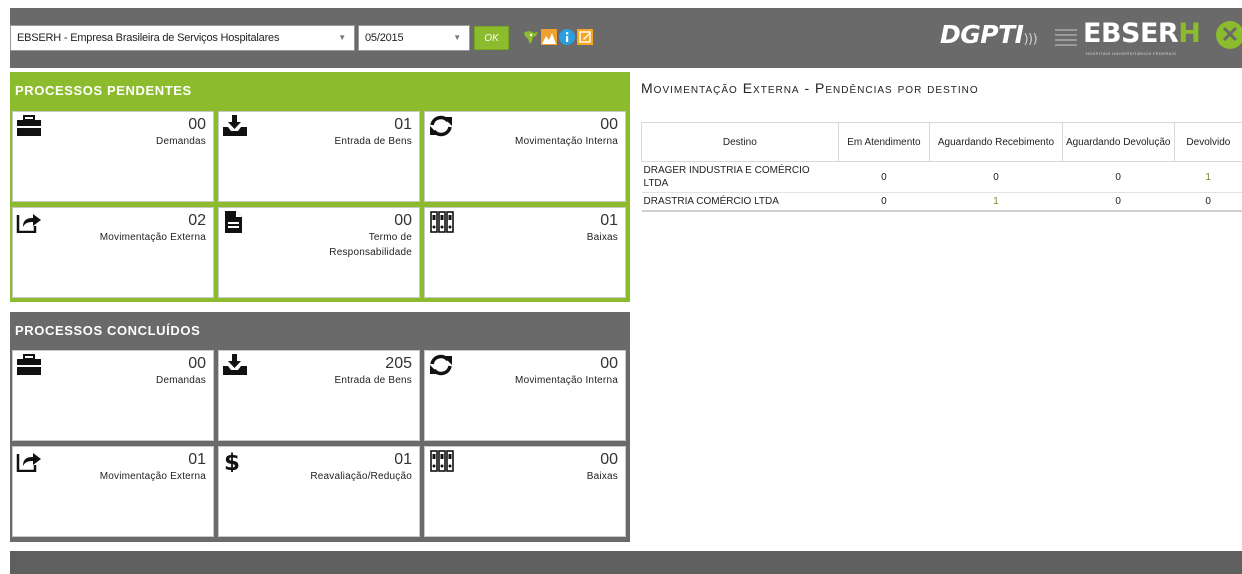 This screenshot has height=574, width=1242. What do you see at coordinates (398, 363) in the screenshot?
I see `tile-count: 205` at bounding box center [398, 363].